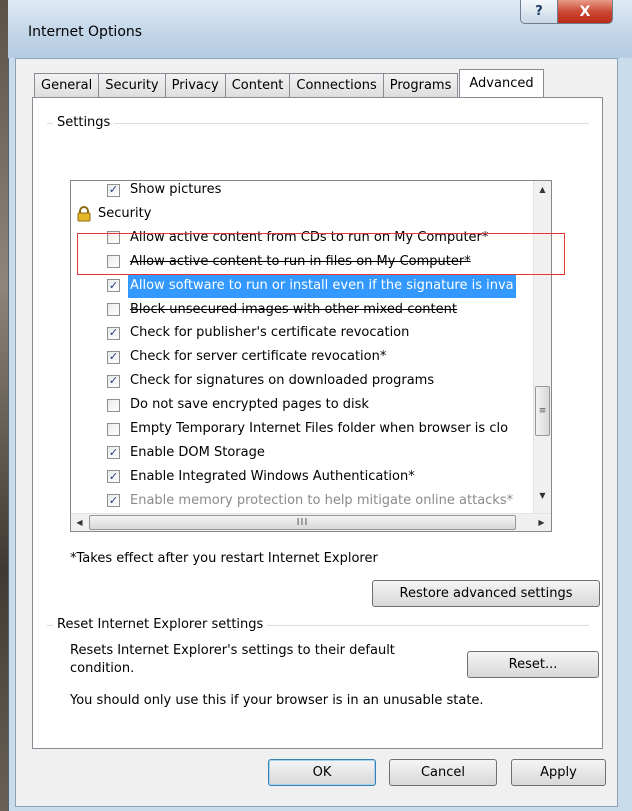  I want to click on tab-security: Security, so click(132, 85).